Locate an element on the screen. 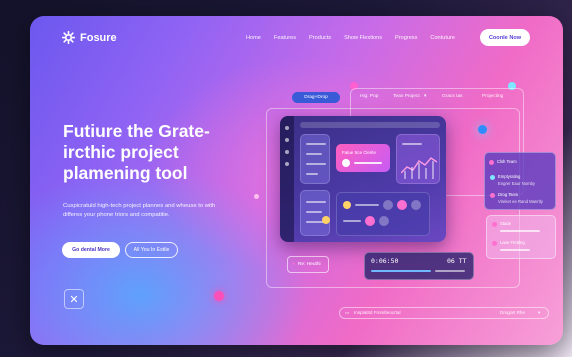  gear-icon is located at coordinates (68, 37).